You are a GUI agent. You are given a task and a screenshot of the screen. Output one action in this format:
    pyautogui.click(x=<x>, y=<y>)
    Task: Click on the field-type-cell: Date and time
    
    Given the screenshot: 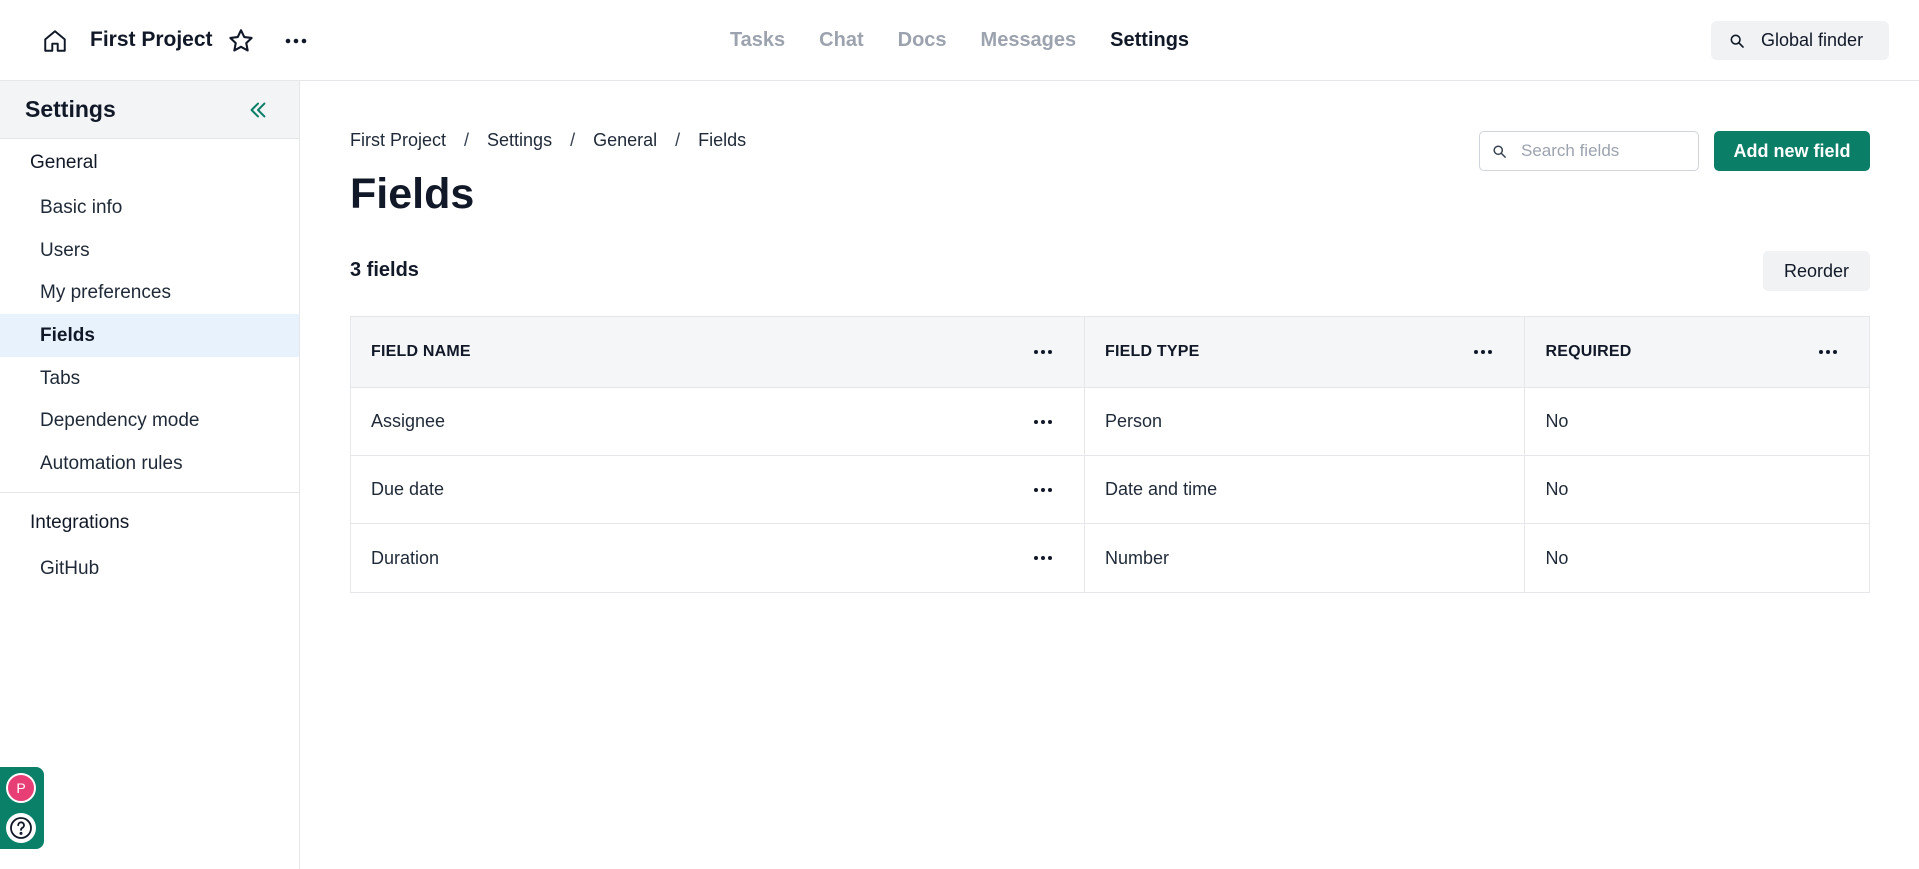 What is the action you would take?
    pyautogui.click(x=1305, y=489)
    